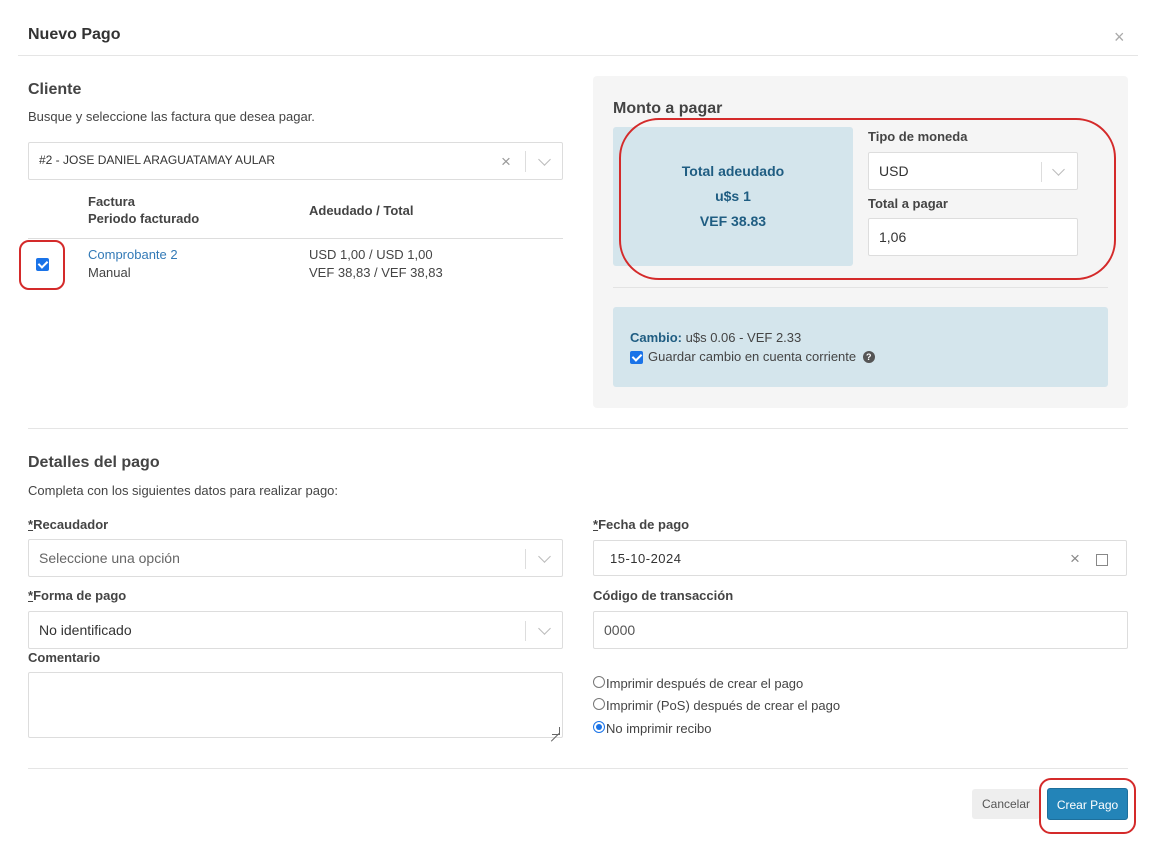 The height and width of the screenshot is (848, 1155). I want to click on client-select: #2 - JOSE DANIEL ARAGUATAMAY AULAR ×, so click(295, 161).